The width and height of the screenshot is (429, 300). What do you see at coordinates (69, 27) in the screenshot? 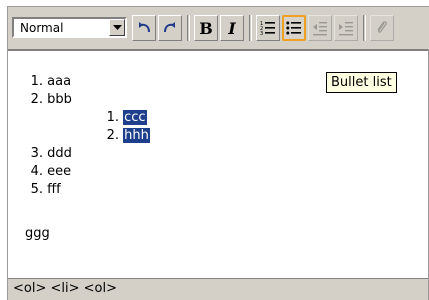
I see `format-dropdown: Normal` at bounding box center [69, 27].